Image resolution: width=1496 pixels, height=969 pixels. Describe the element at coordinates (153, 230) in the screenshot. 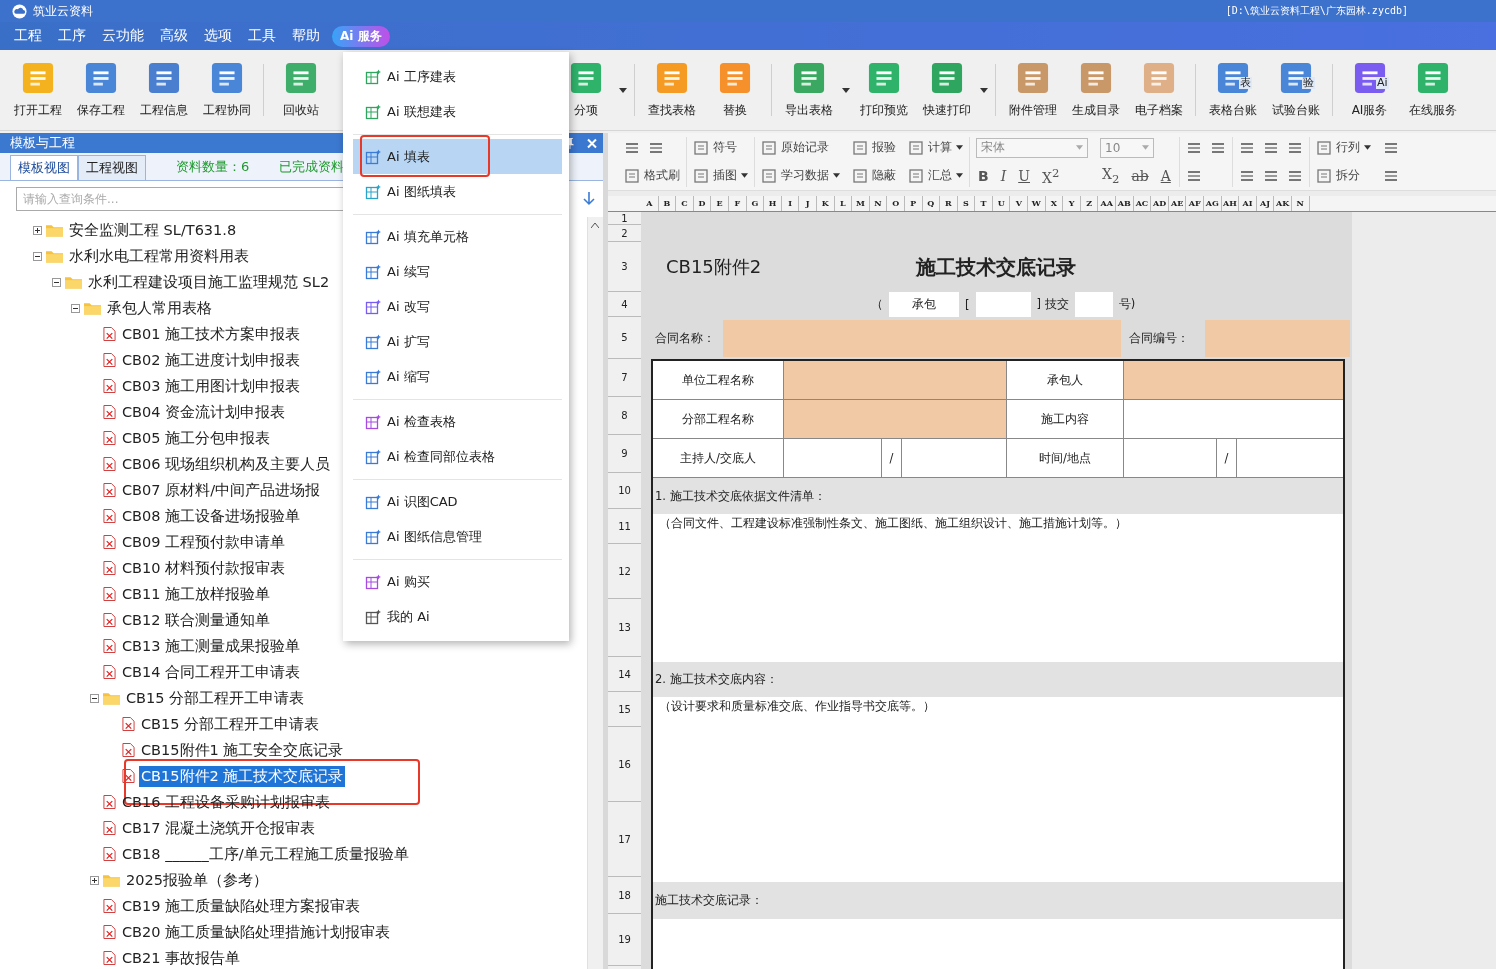

I see `tree-item: 安全监测工程 SL/T631.8` at that location.